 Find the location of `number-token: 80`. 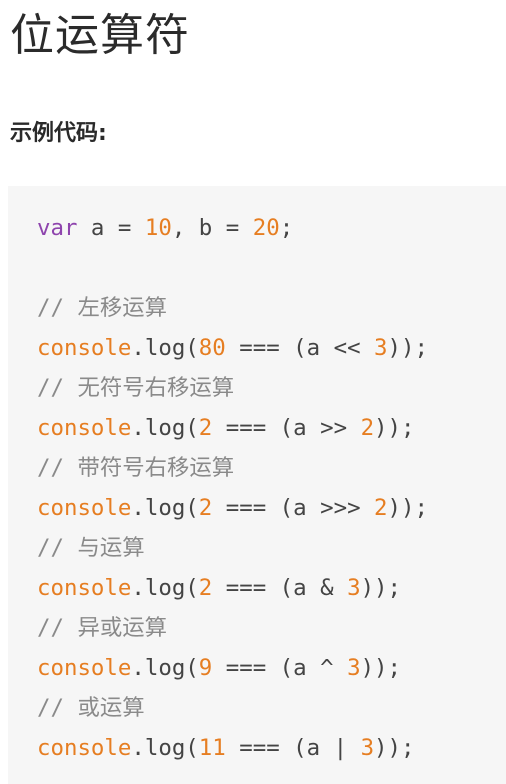

number-token: 80 is located at coordinates (212, 348).